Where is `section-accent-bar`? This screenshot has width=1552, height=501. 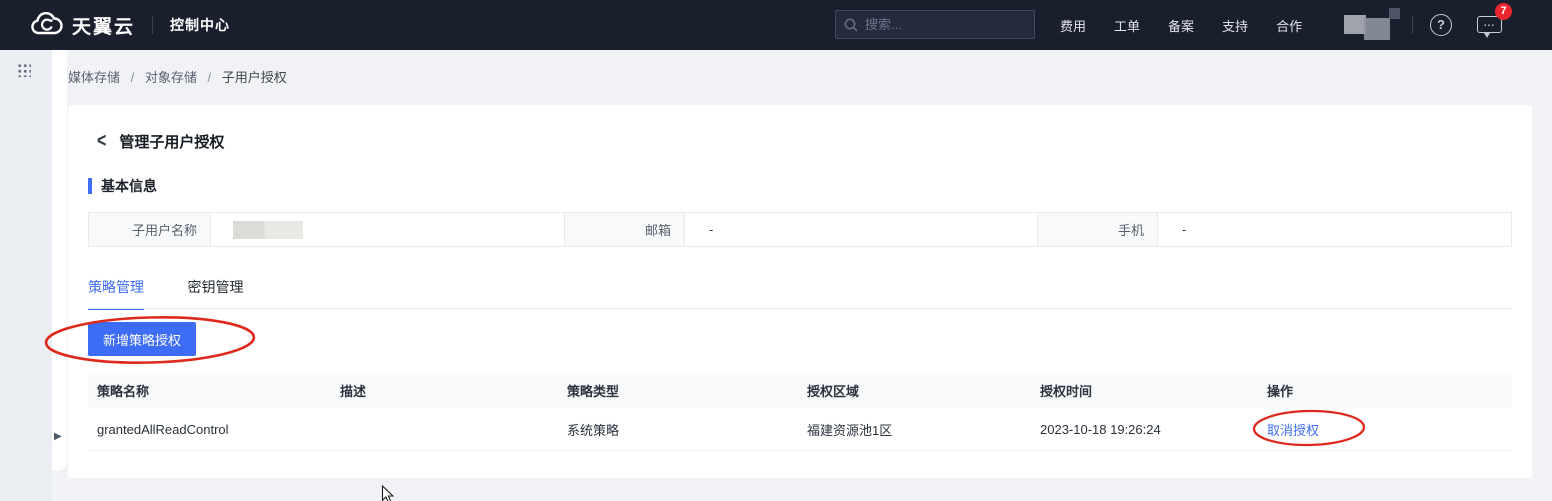 section-accent-bar is located at coordinates (90, 186).